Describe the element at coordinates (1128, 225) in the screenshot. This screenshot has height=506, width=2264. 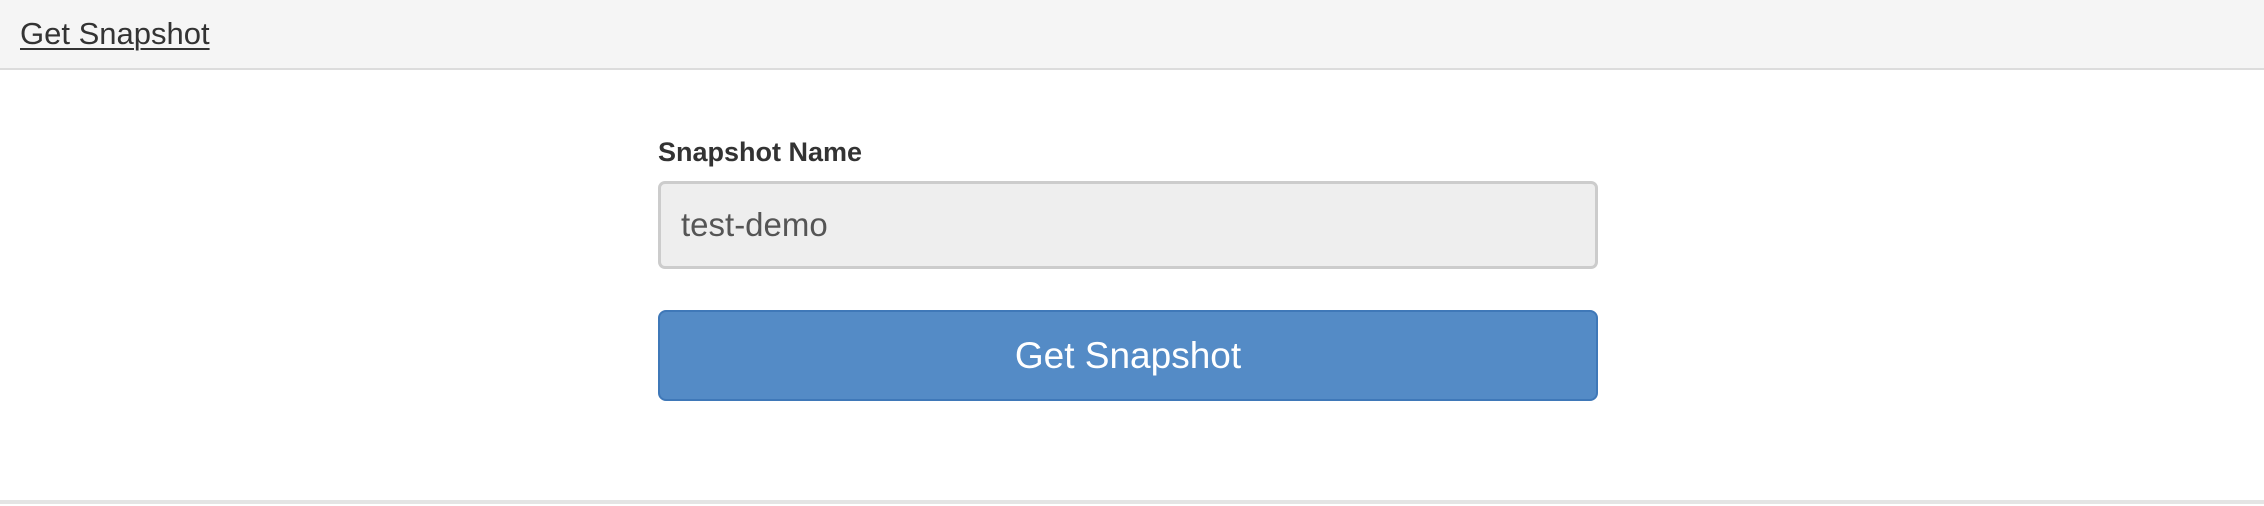
I see `snapshot-name-input` at that location.